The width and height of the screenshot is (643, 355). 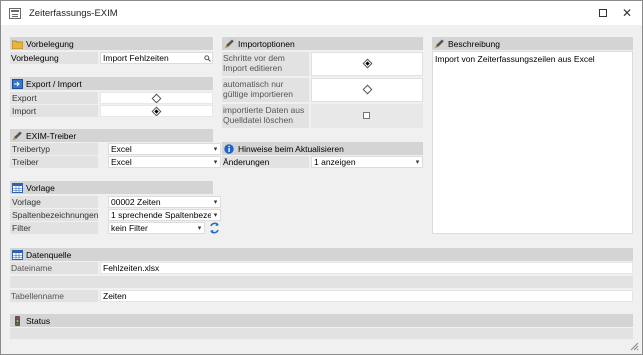 I want to click on panel-header: Vorbelegung, so click(x=111, y=43).